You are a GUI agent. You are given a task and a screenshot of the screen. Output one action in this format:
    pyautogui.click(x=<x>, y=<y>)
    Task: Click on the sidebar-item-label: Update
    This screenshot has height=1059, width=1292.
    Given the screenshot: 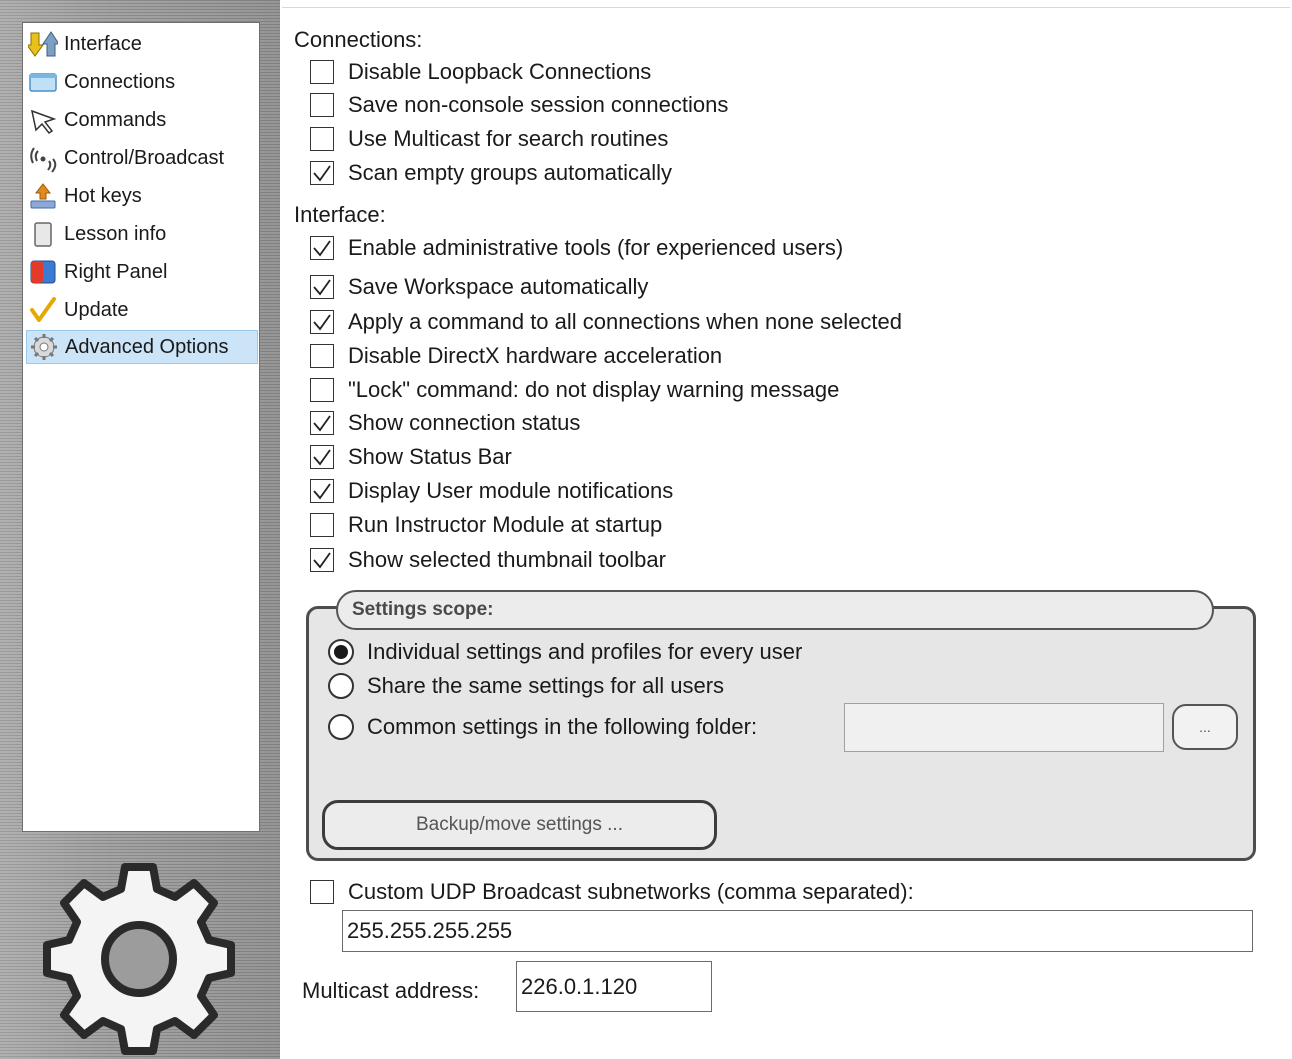 What is the action you would take?
    pyautogui.click(x=96, y=309)
    